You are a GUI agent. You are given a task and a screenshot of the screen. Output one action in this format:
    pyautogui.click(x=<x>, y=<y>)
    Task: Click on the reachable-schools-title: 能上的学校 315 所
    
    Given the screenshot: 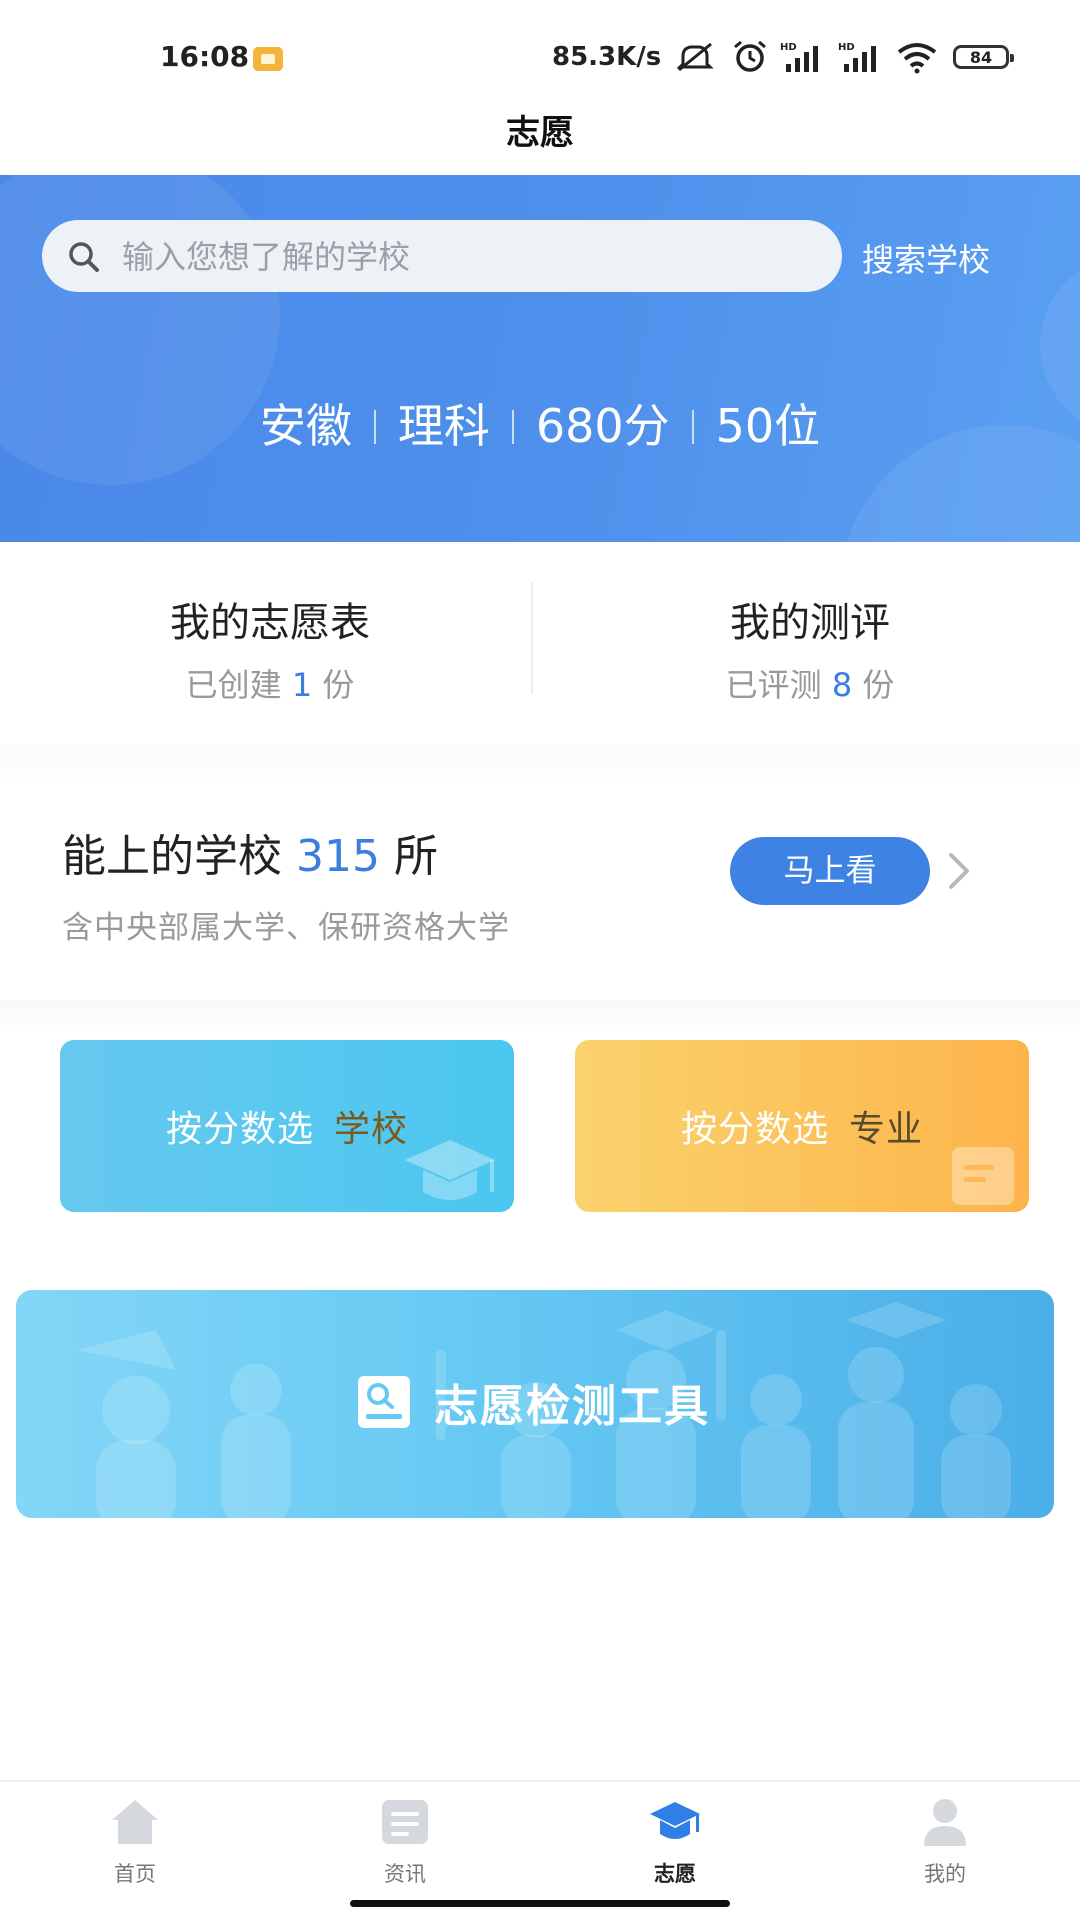 What is the action you would take?
    pyautogui.click(x=250, y=852)
    